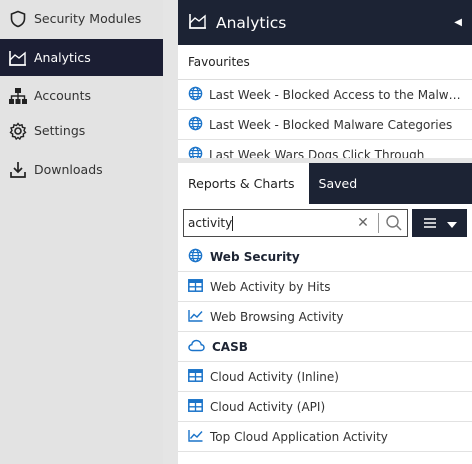 Image resolution: width=472 pixels, height=464 pixels. I want to click on tab-saved: Saved, so click(340, 183).